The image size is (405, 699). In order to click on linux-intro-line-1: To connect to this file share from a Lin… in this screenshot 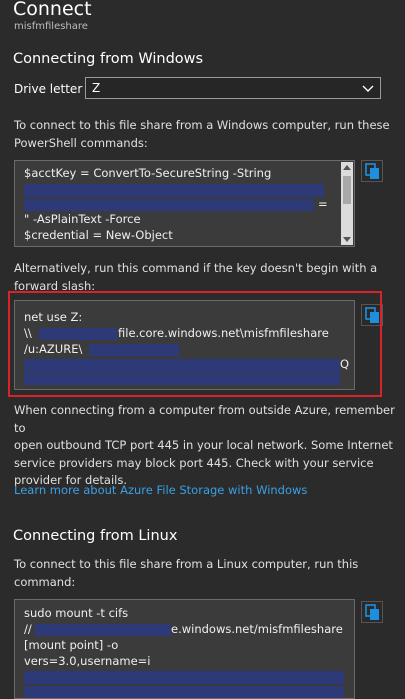, I will do `click(186, 564)`.